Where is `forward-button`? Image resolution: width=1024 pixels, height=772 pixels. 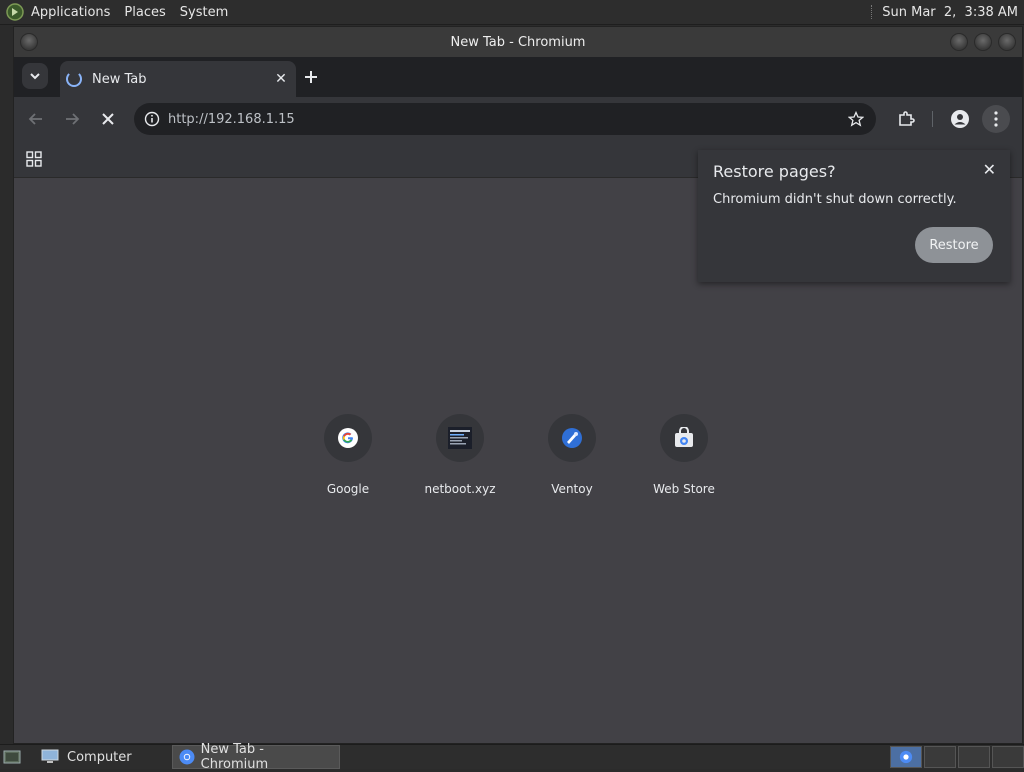 forward-button is located at coordinates (72, 119).